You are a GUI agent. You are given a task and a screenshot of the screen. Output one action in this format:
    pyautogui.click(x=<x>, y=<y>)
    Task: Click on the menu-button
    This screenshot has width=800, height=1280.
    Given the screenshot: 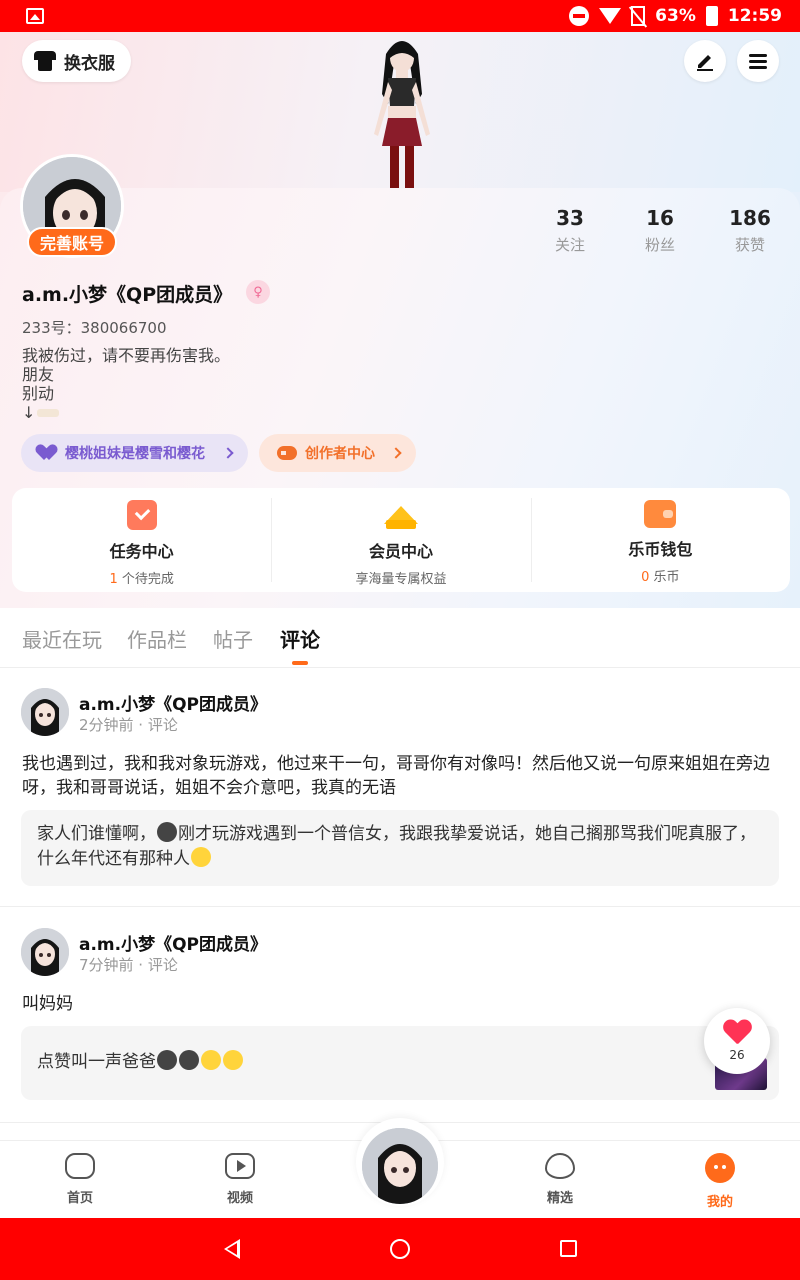 What is the action you would take?
    pyautogui.click(x=758, y=61)
    